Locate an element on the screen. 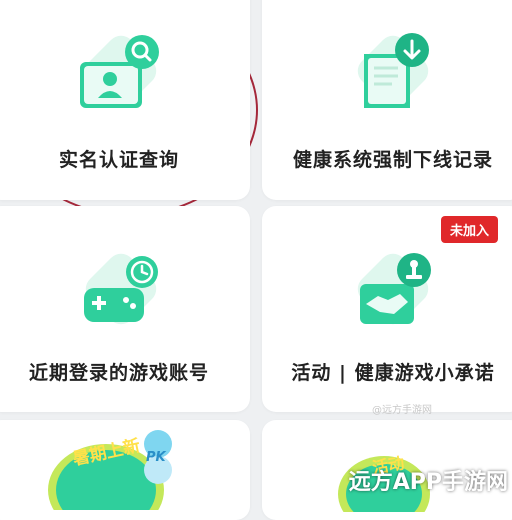 This screenshot has width=512, height=520. summer-new-card: 暑期上新 PK is located at coordinates (125, 470).